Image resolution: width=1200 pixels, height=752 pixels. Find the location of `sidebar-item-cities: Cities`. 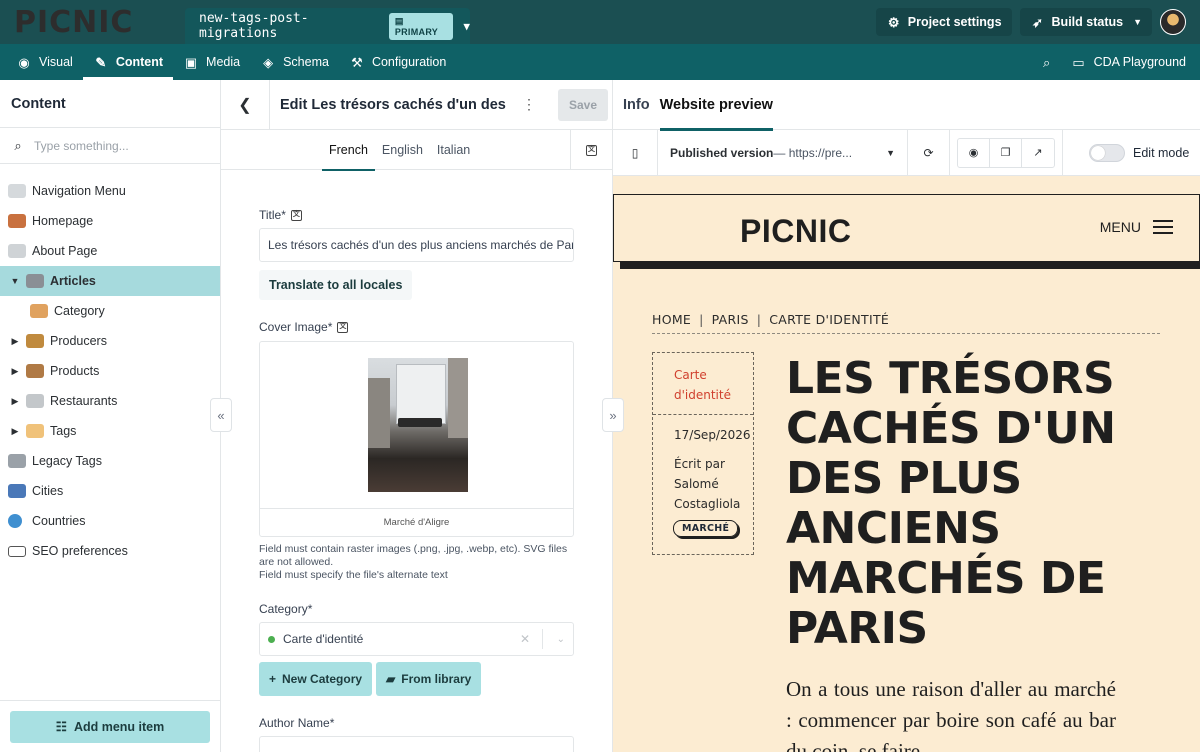

sidebar-item-cities: Cities is located at coordinates (110, 491).